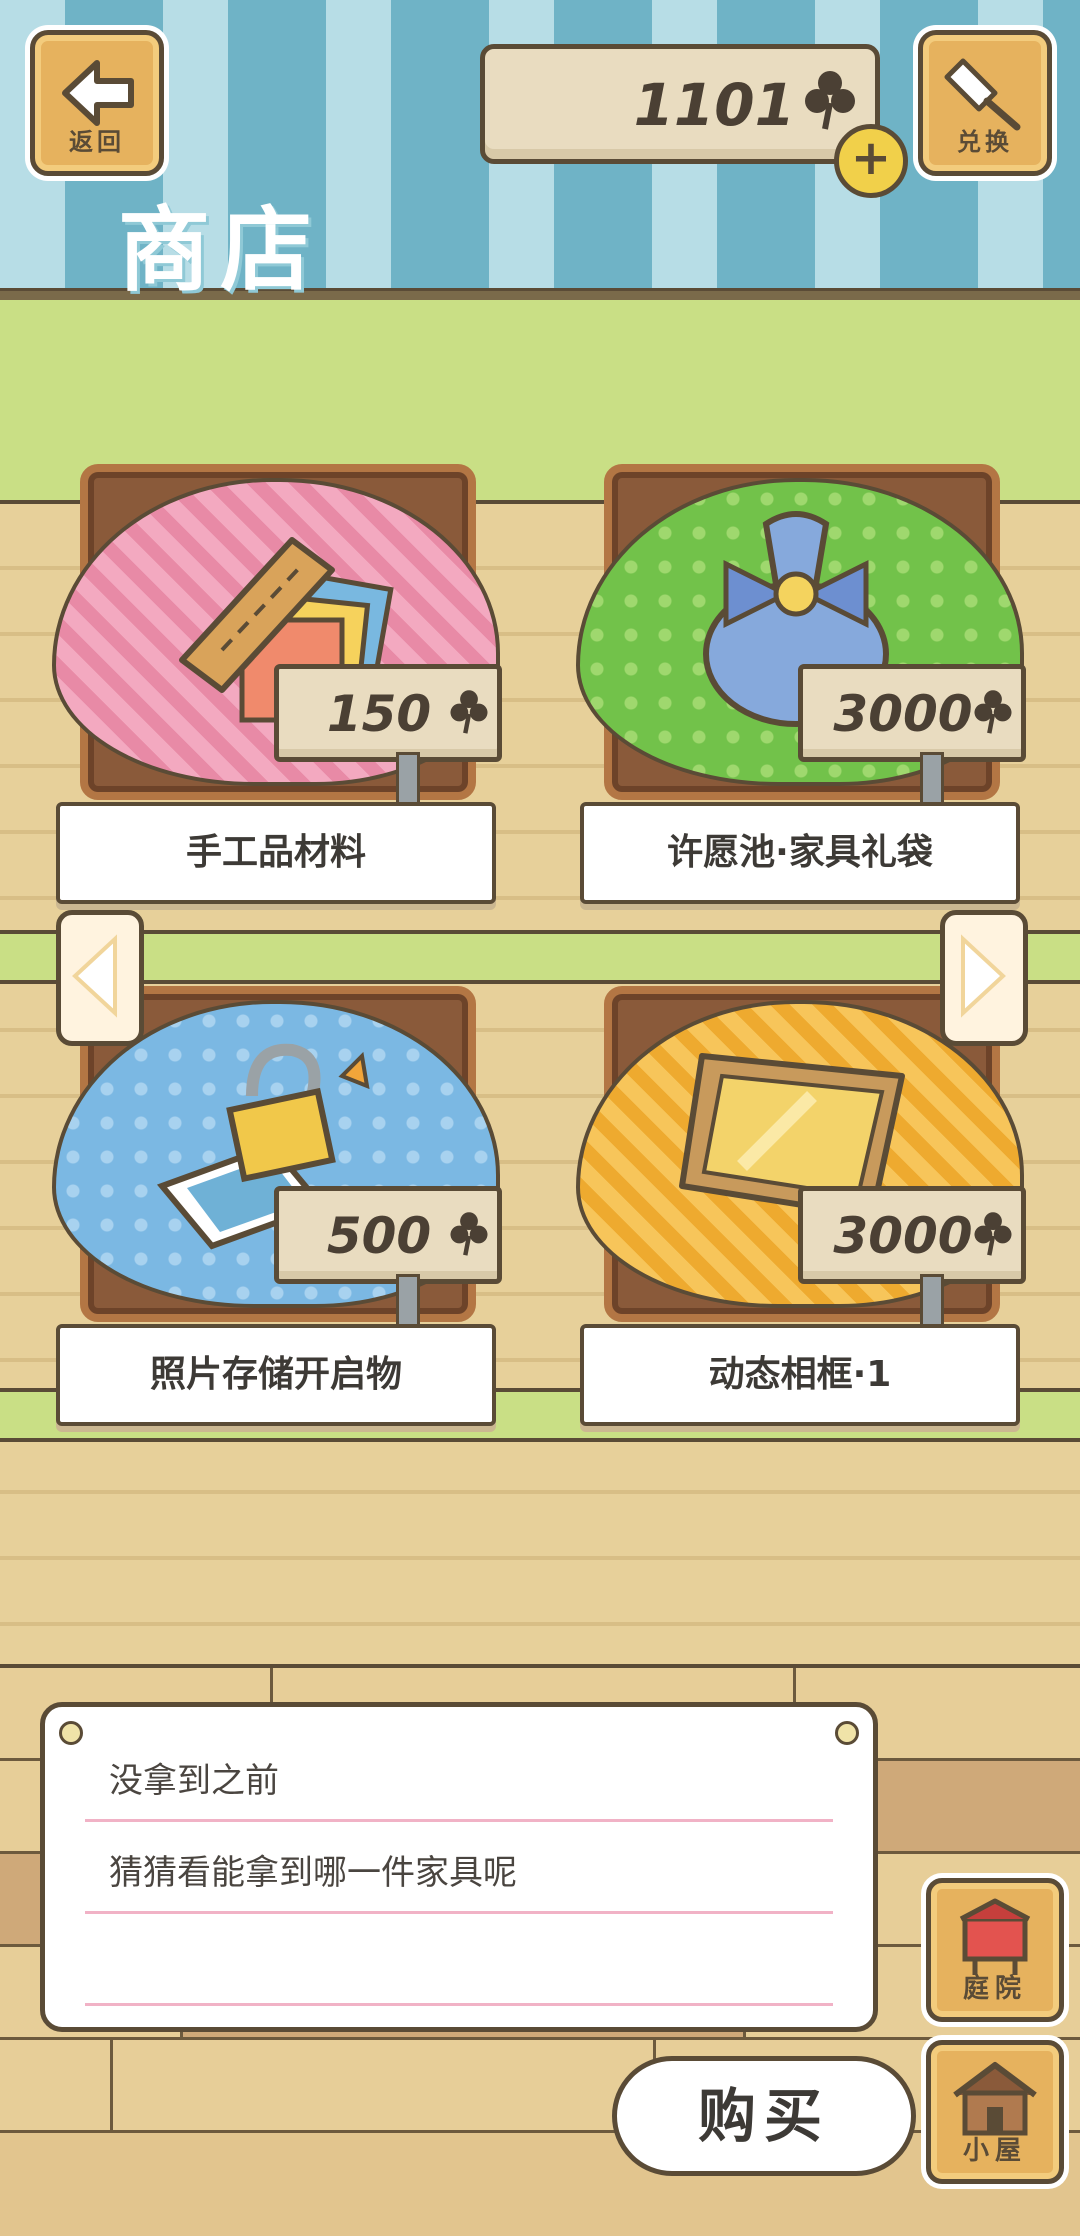 This screenshot has width=1080, height=2236. I want to click on currency-counter: 1101, so click(680, 104).